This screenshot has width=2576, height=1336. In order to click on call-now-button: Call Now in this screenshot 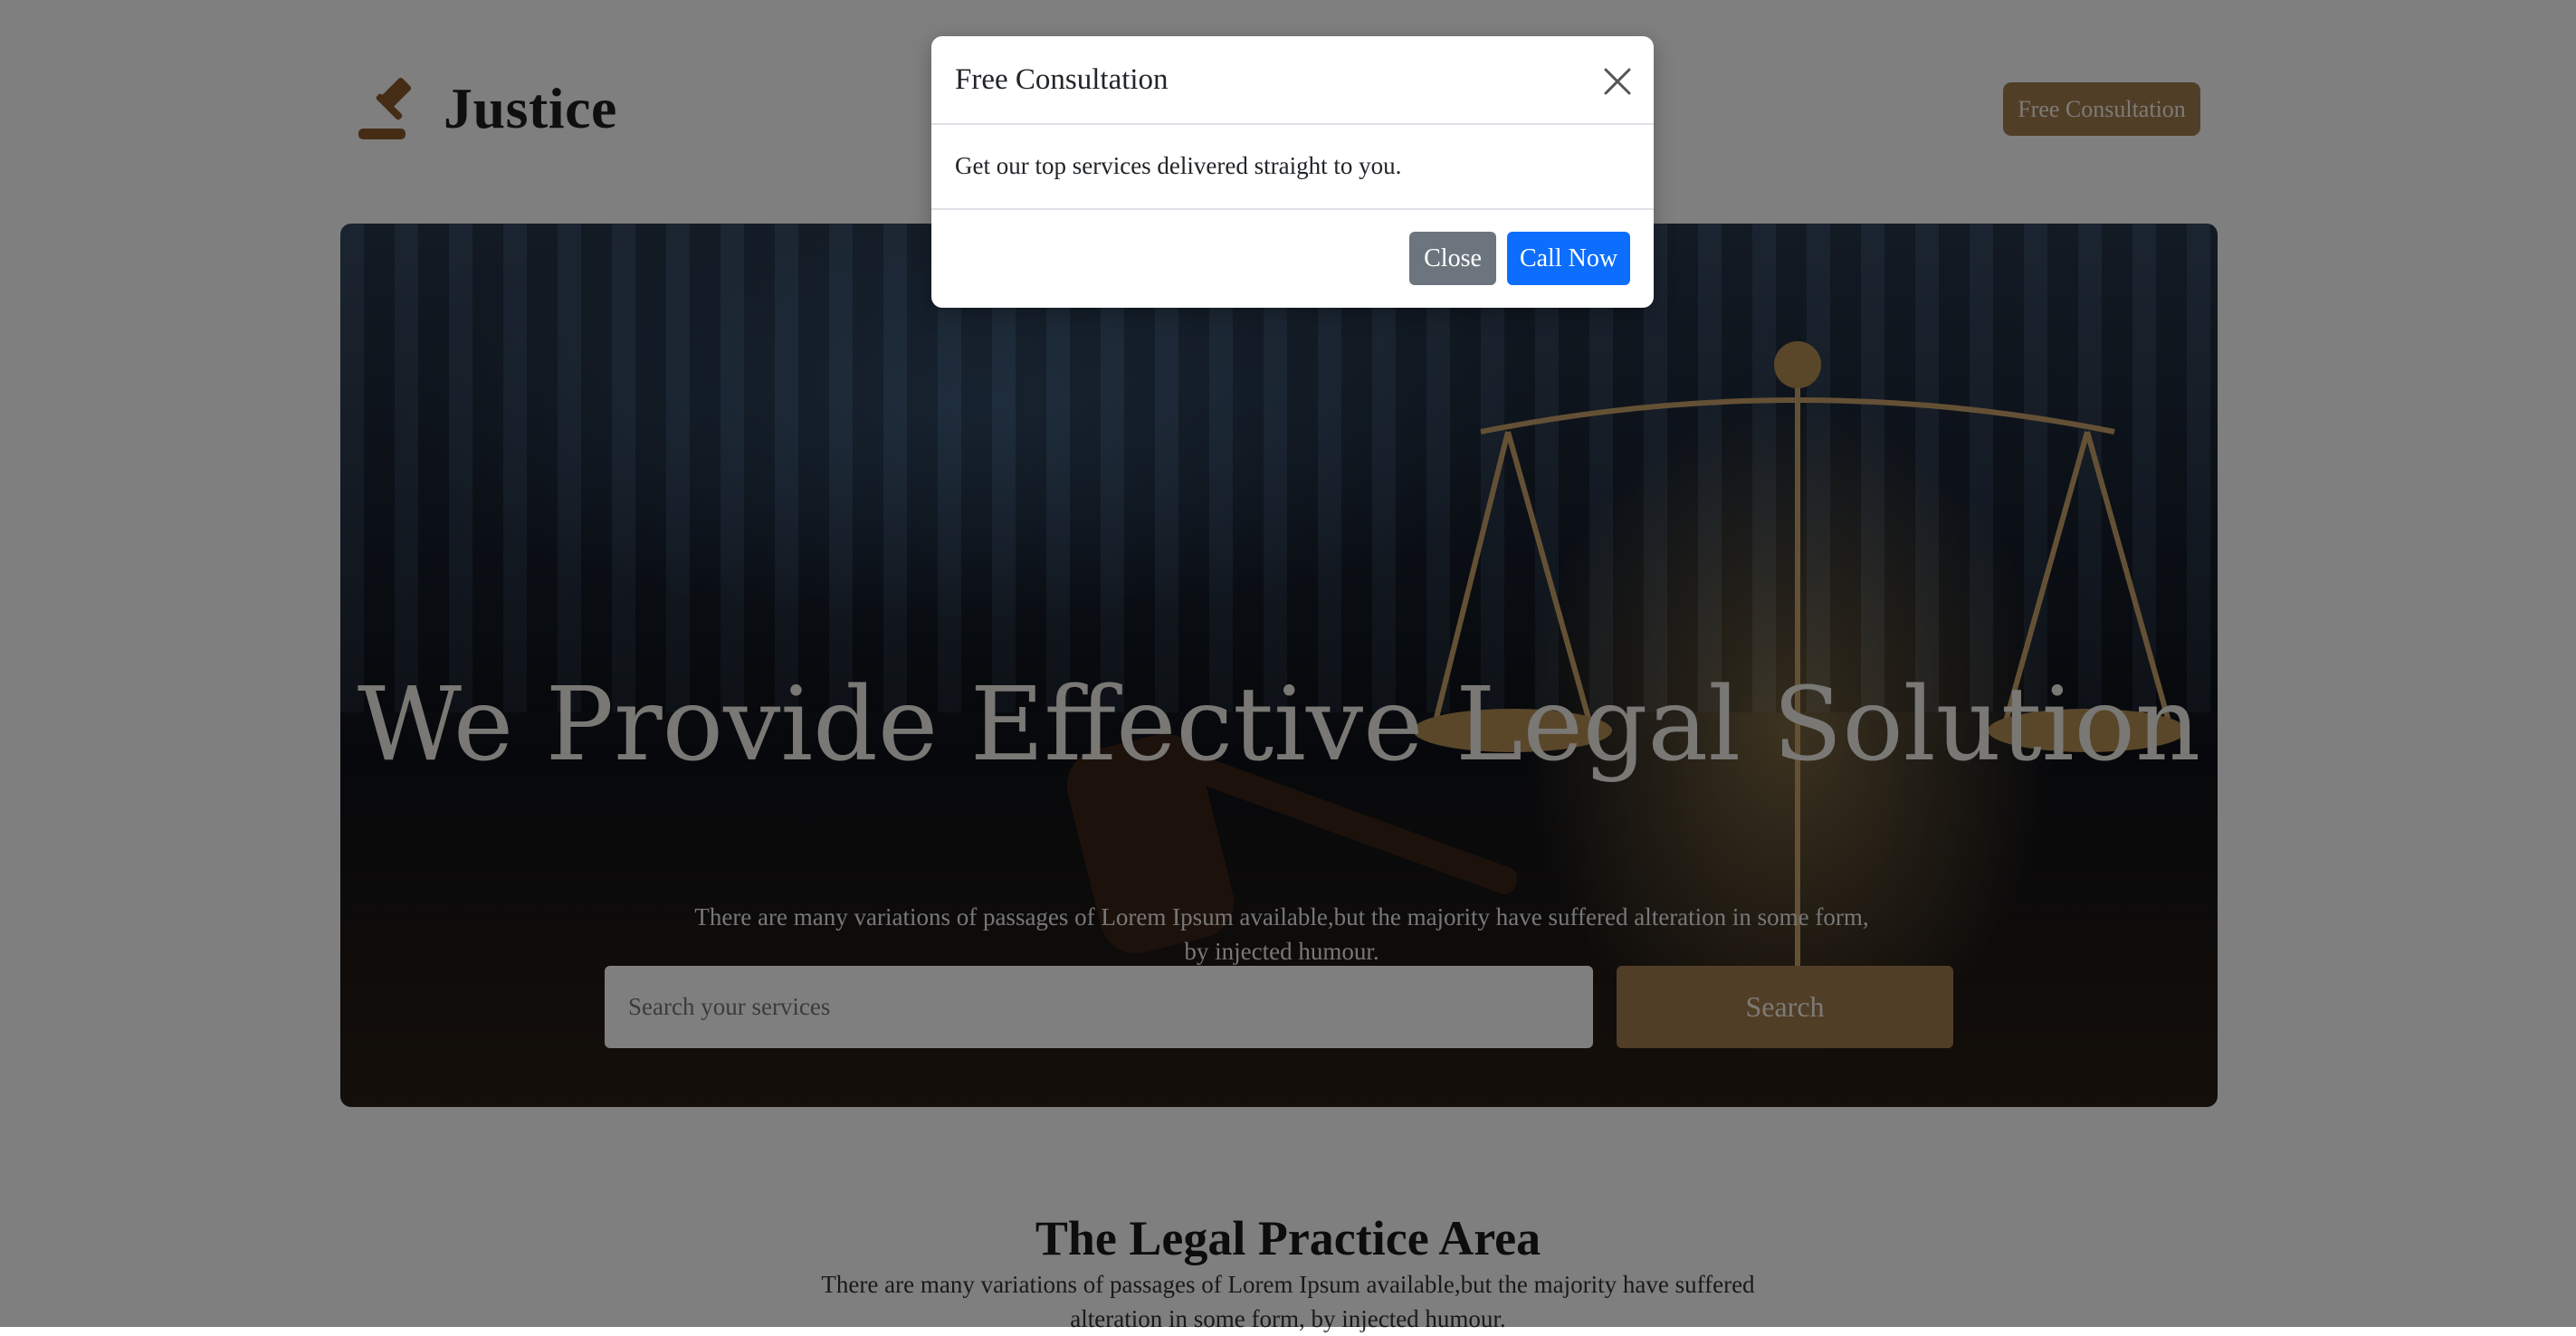, I will do `click(1569, 258)`.